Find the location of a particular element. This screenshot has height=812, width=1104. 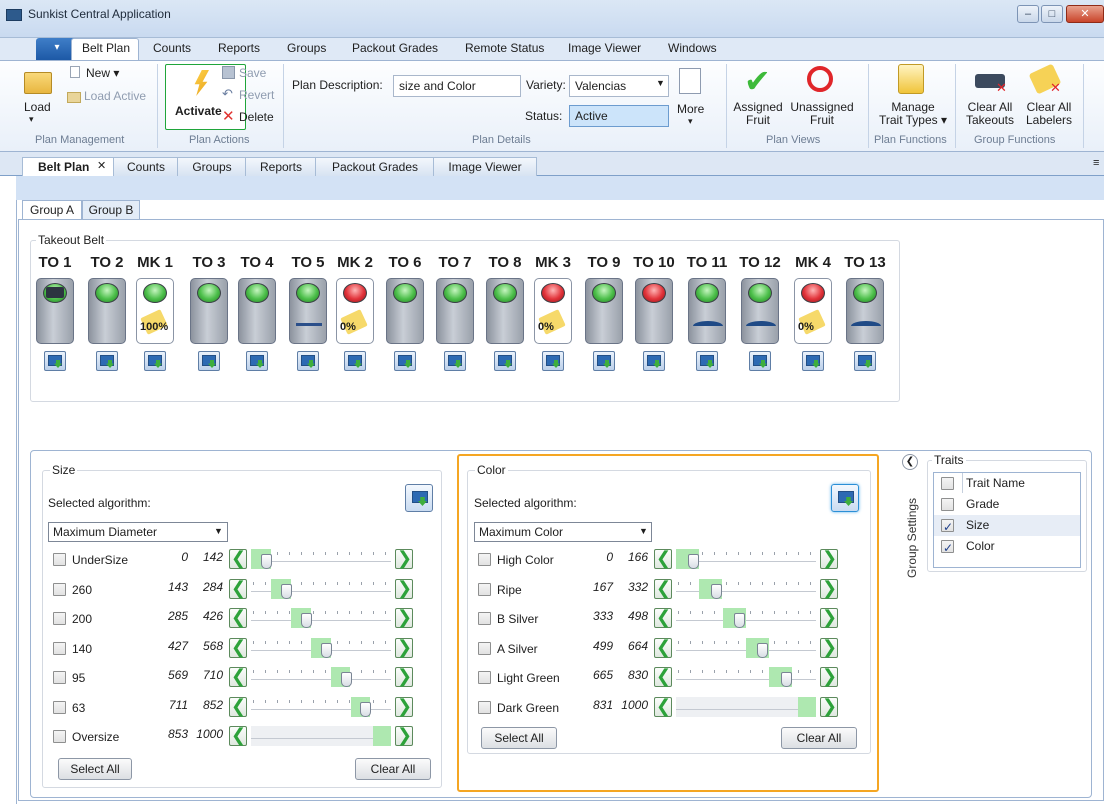

trait-row: Grade is located at coordinates (1007, 504).